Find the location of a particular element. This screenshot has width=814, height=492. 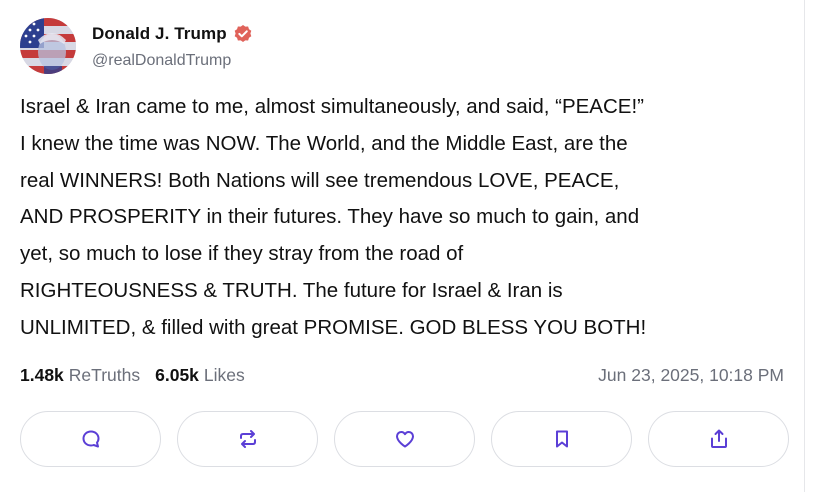

heart-icon is located at coordinates (404, 439).